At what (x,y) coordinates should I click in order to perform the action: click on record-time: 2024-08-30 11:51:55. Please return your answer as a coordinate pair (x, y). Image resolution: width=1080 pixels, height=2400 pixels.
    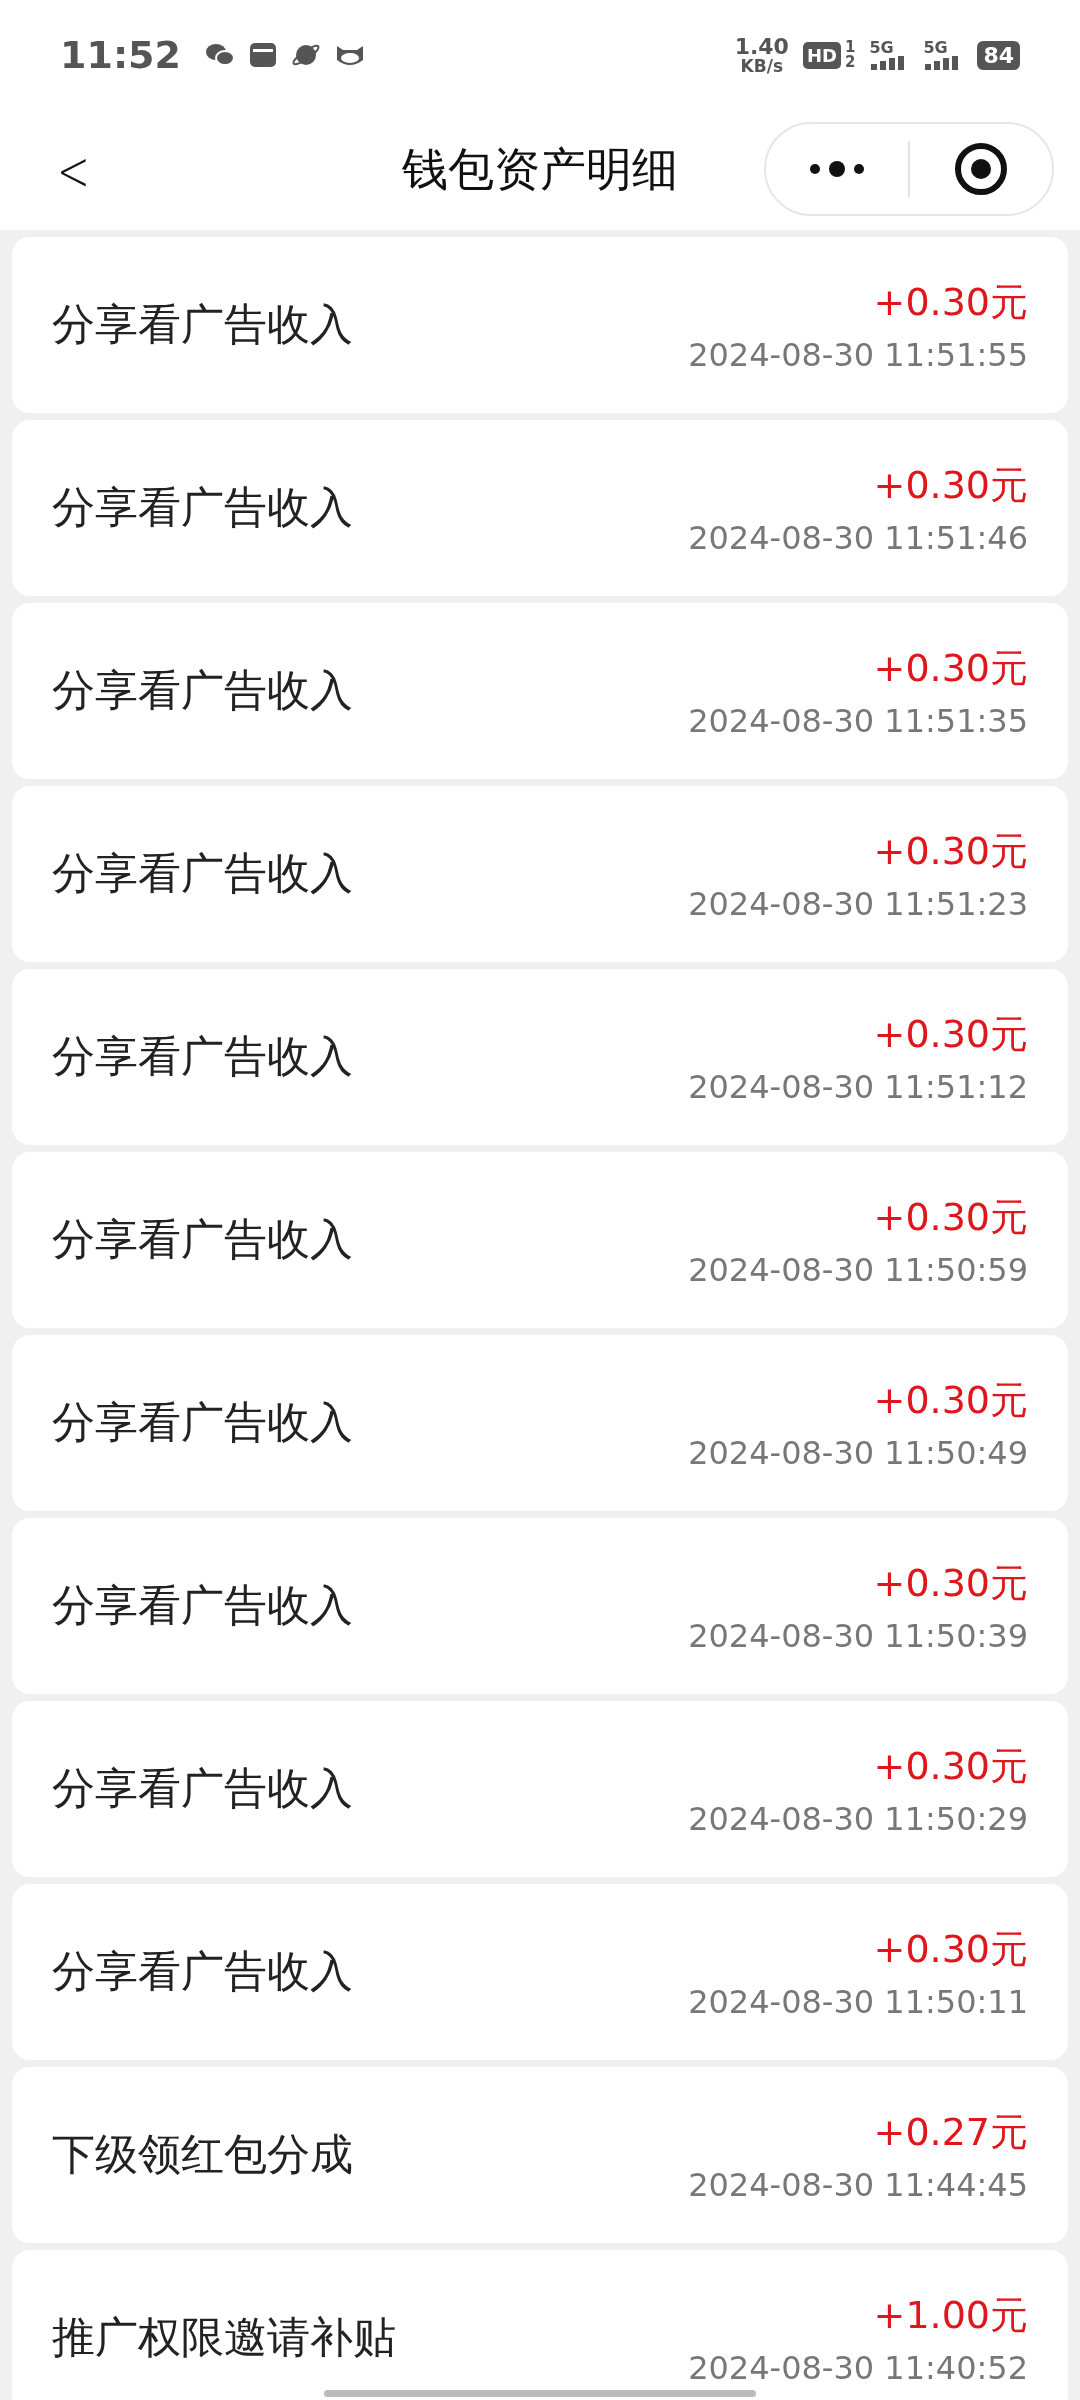
    Looking at the image, I should click on (858, 354).